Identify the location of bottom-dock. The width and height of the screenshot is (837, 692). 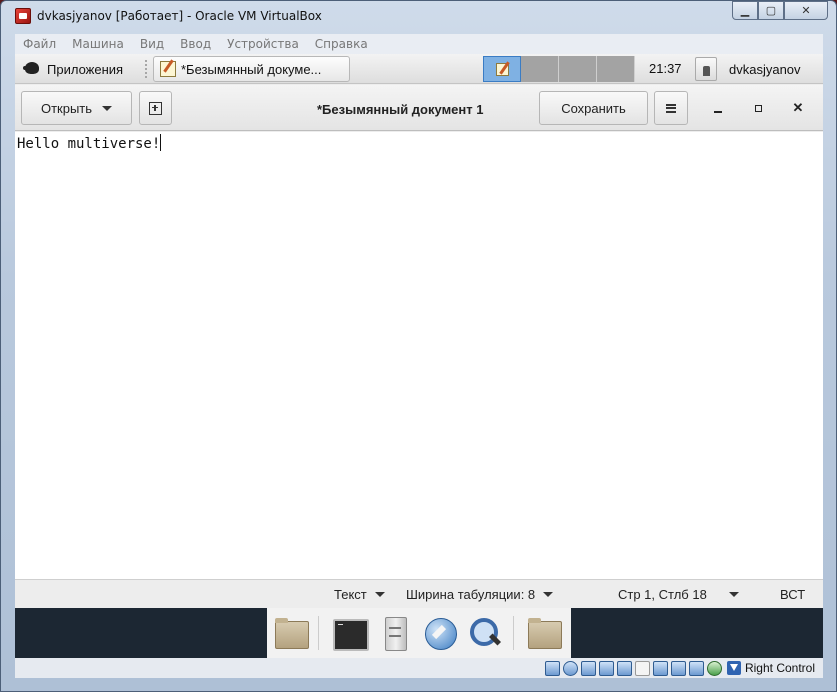
(419, 633).